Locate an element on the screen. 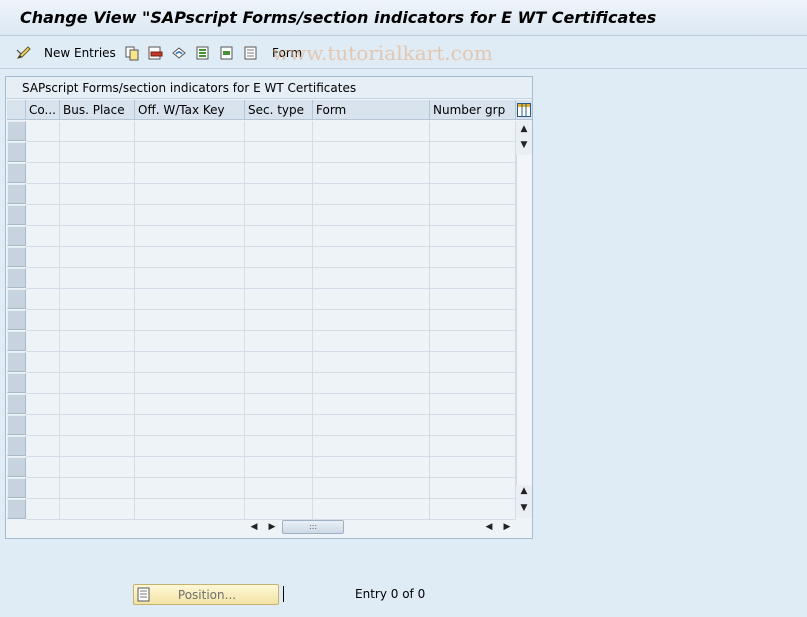  scroll-end-right-icon: ▶ is located at coordinates (507, 527).